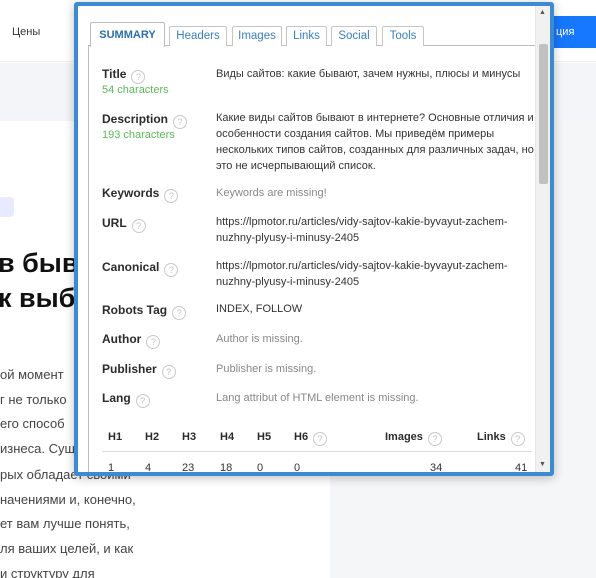  What do you see at coordinates (152, 437) in the screenshot?
I see `stat-header-h2: H2` at bounding box center [152, 437].